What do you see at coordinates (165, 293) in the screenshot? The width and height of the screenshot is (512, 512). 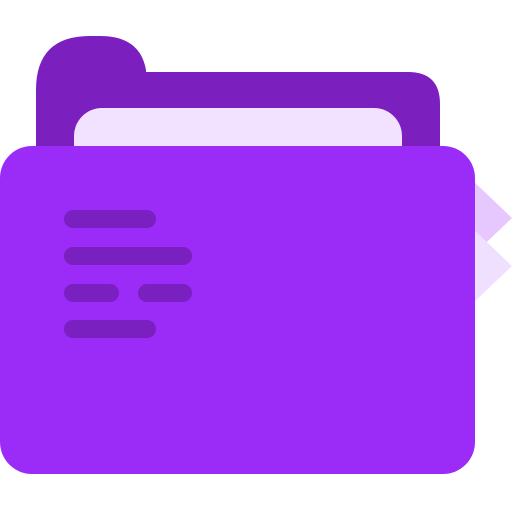 I see `text-line-3b` at bounding box center [165, 293].